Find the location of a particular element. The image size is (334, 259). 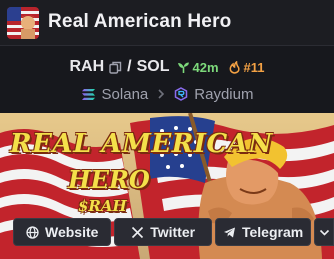

chevron-right-icon is located at coordinates (161, 94).